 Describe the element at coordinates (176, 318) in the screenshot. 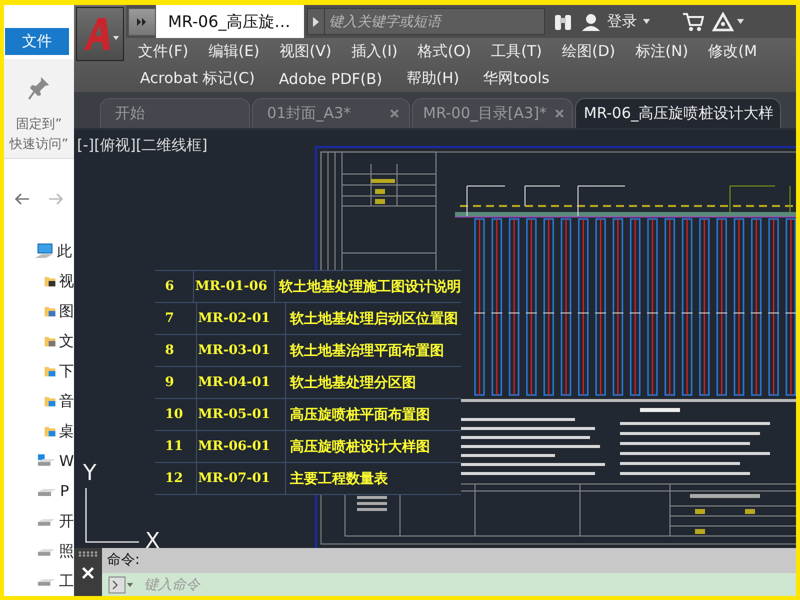

I see `table-cell: 7` at that location.